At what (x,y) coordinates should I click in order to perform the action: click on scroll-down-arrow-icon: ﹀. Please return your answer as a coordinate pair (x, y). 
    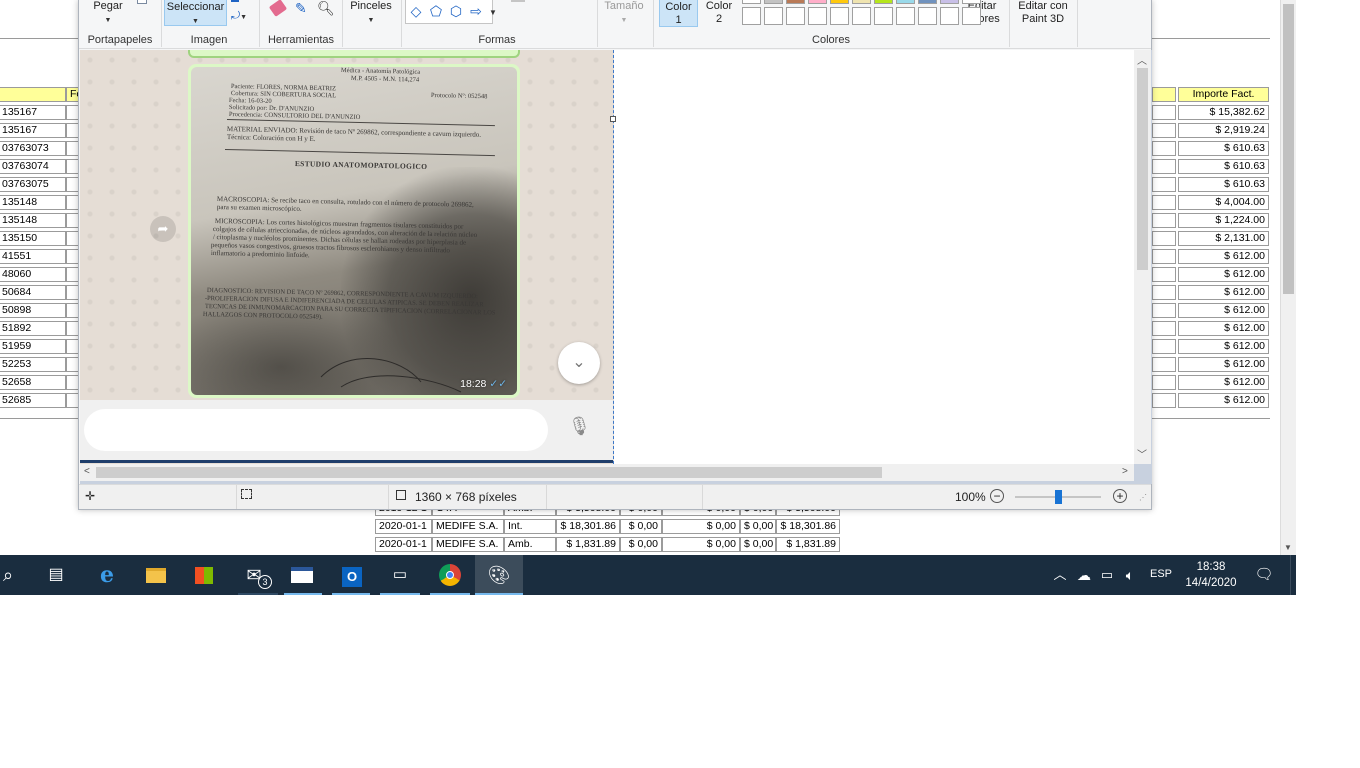
    Looking at the image, I should click on (1142, 453).